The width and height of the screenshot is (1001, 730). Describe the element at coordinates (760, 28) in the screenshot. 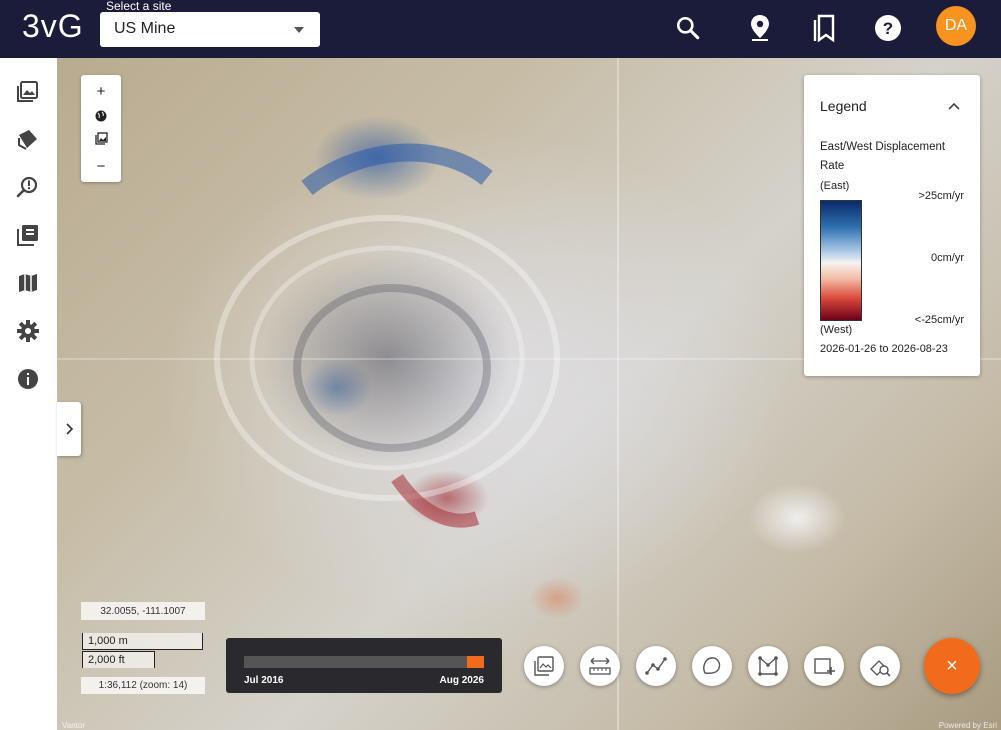

I see `location-pin-icon` at that location.